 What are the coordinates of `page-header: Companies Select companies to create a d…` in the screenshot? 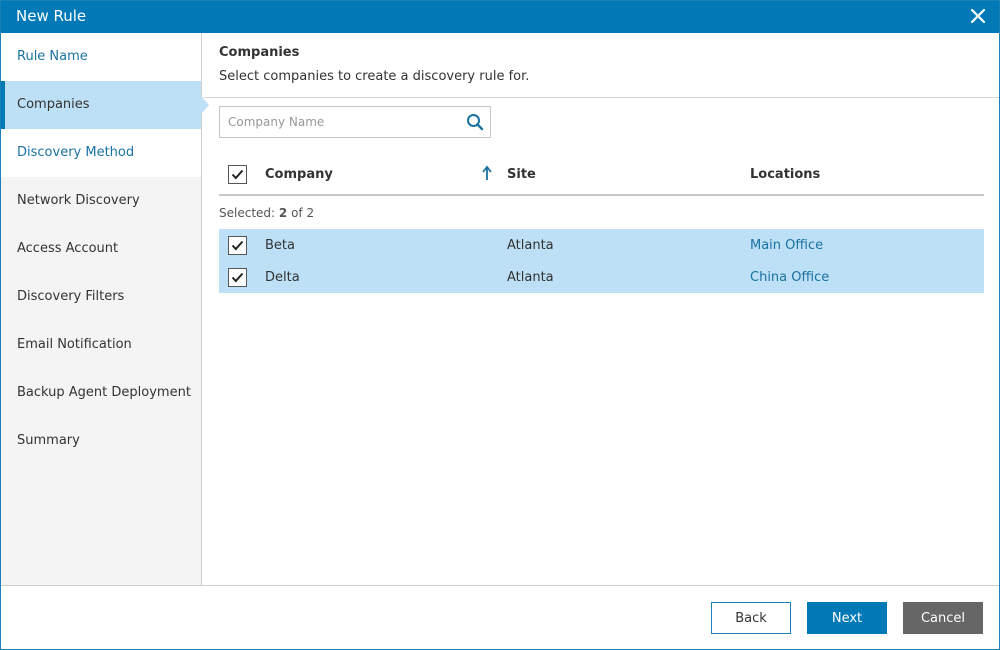 It's located at (601, 65).